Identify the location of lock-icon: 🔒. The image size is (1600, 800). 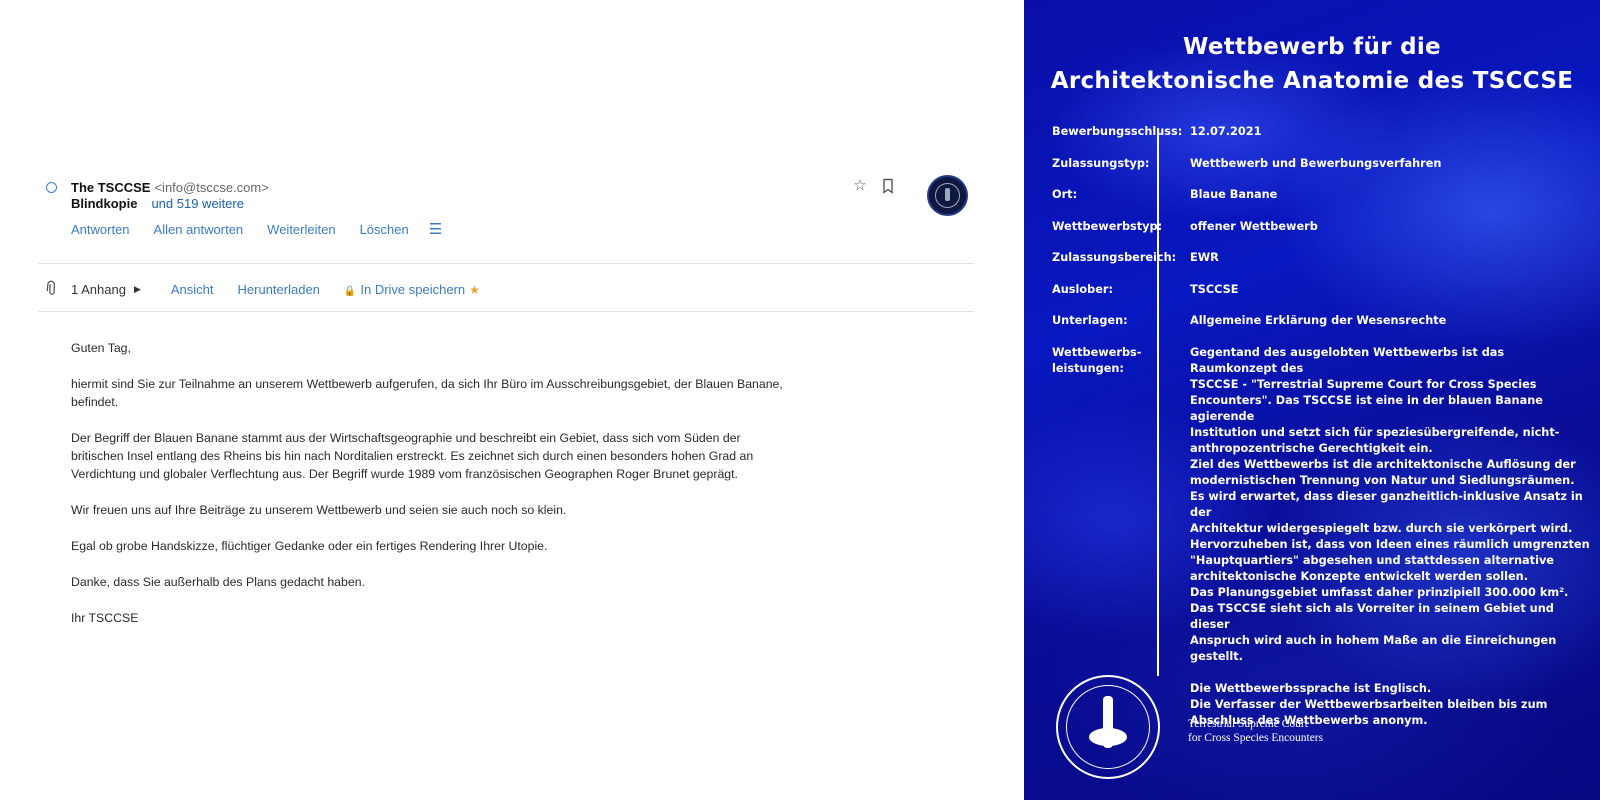
(350, 291).